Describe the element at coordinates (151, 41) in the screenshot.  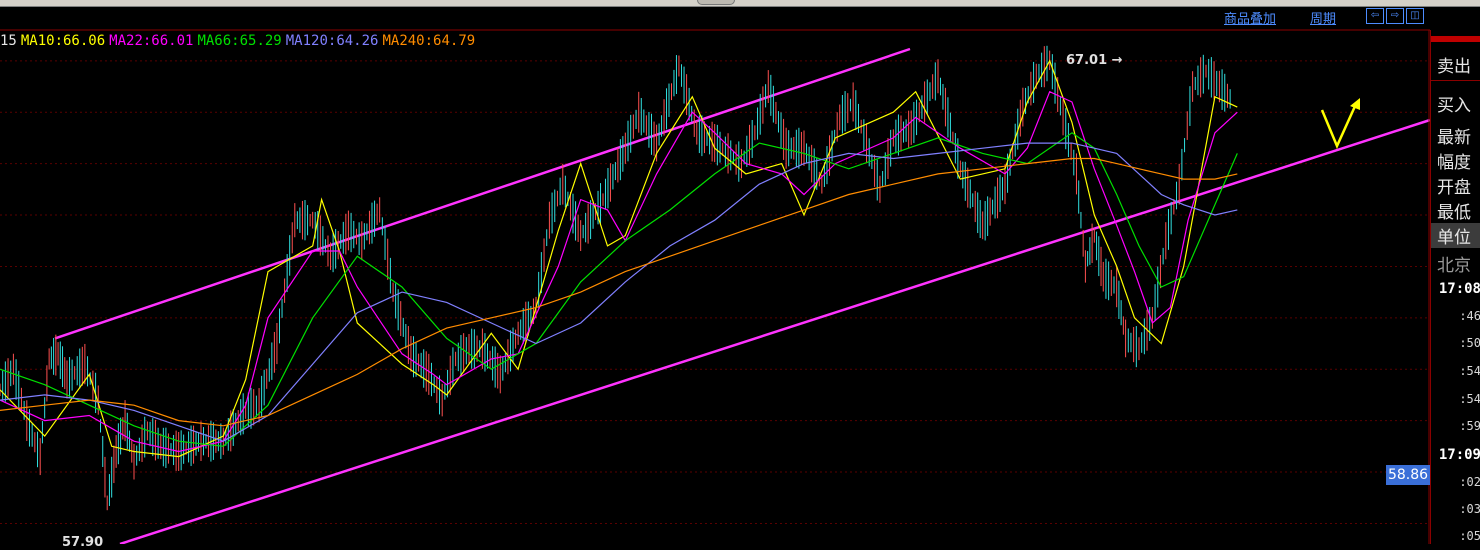
I see `legend-item: MA22:66.01` at that location.